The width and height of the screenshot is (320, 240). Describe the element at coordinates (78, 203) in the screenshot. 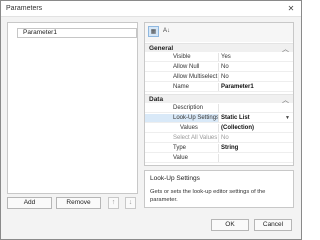

I see `remove-button: Remove` at that location.